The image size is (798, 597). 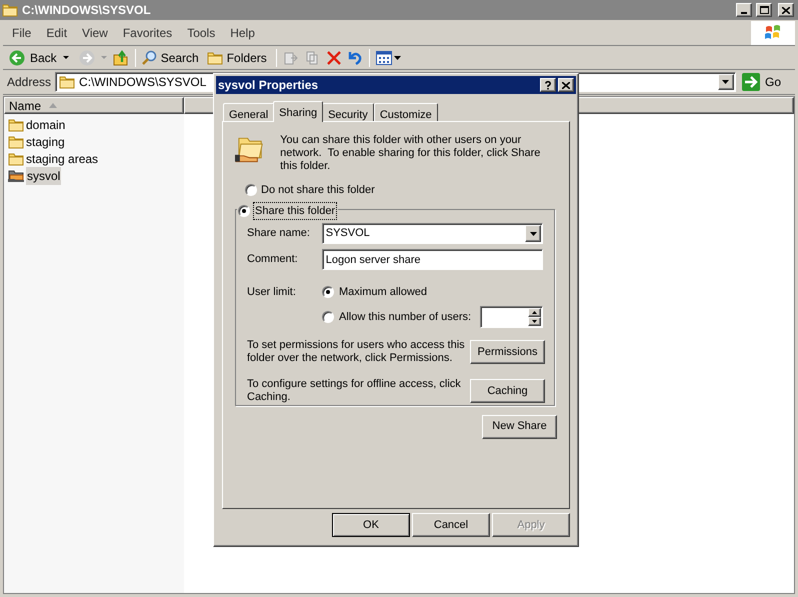 What do you see at coordinates (273, 260) in the screenshot?
I see `comment-label: Comment:` at bounding box center [273, 260].